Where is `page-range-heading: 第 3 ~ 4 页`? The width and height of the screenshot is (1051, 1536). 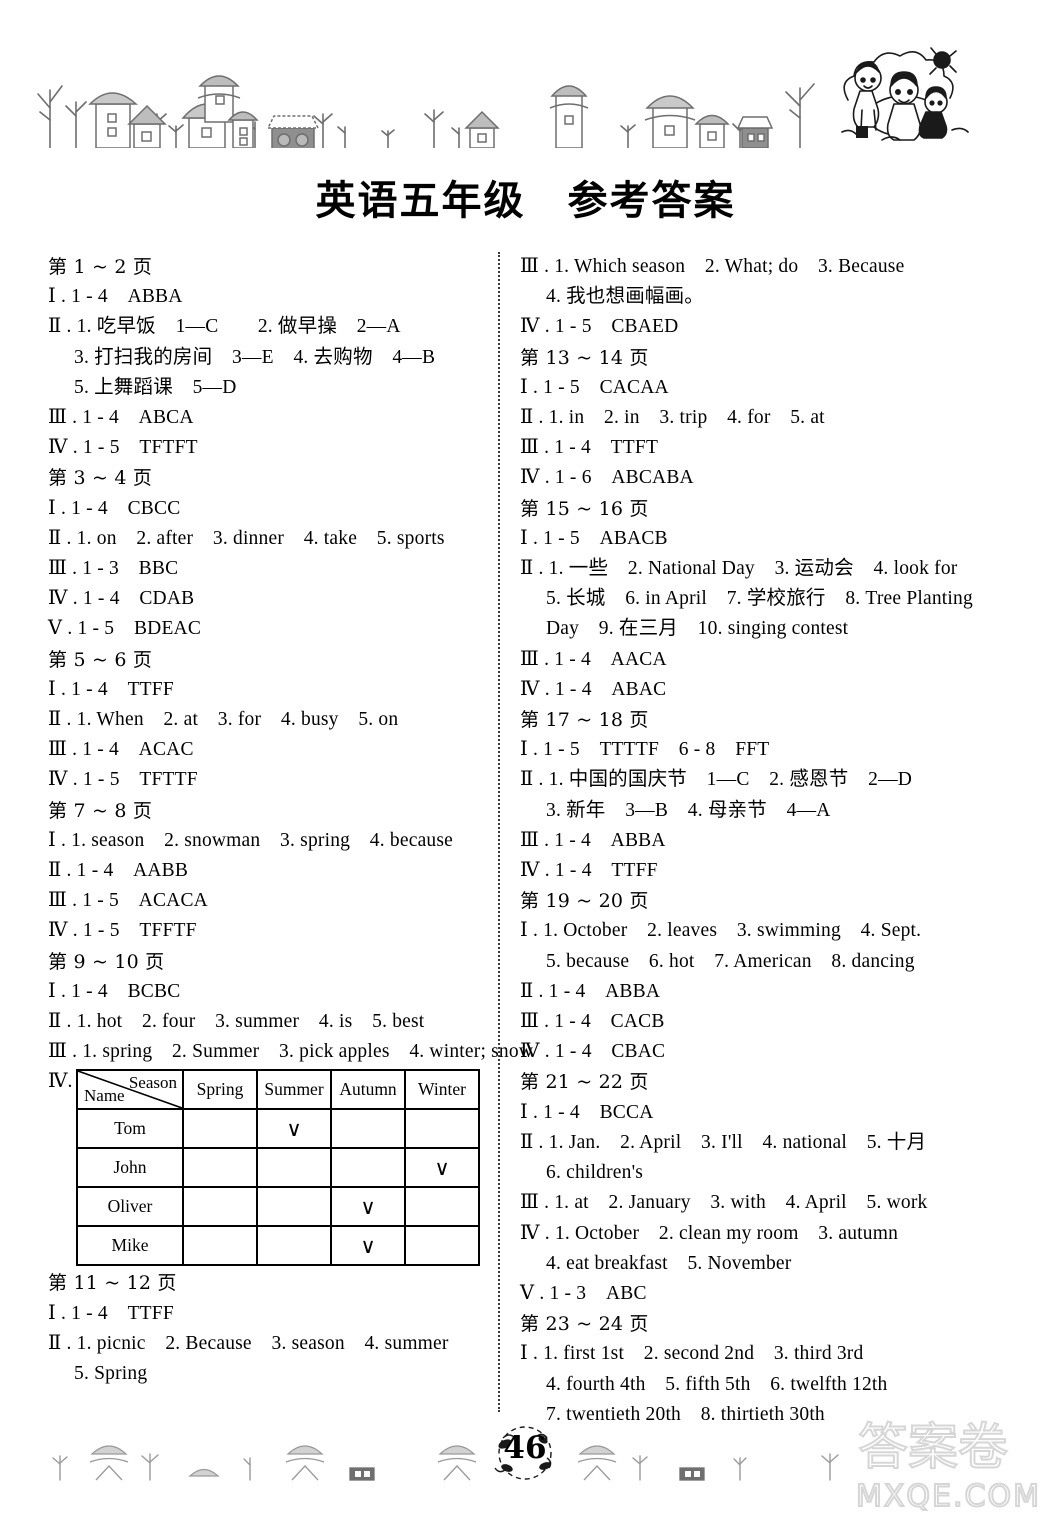
page-range-heading: 第 3 ~ 4 页 is located at coordinates (100, 478).